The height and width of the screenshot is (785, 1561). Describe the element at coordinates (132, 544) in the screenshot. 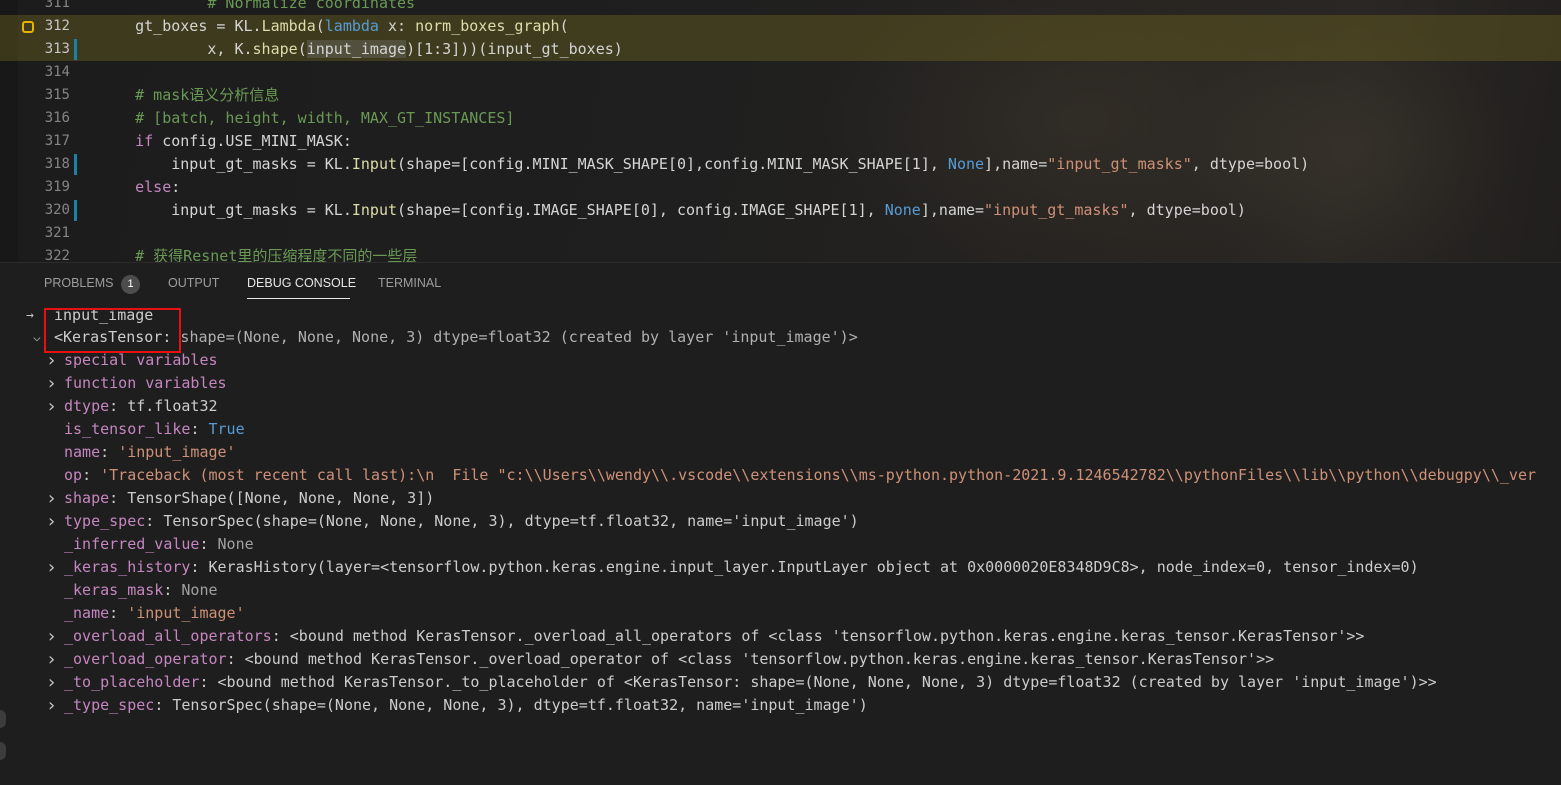

I see `variable-name: _inferred_value` at that location.